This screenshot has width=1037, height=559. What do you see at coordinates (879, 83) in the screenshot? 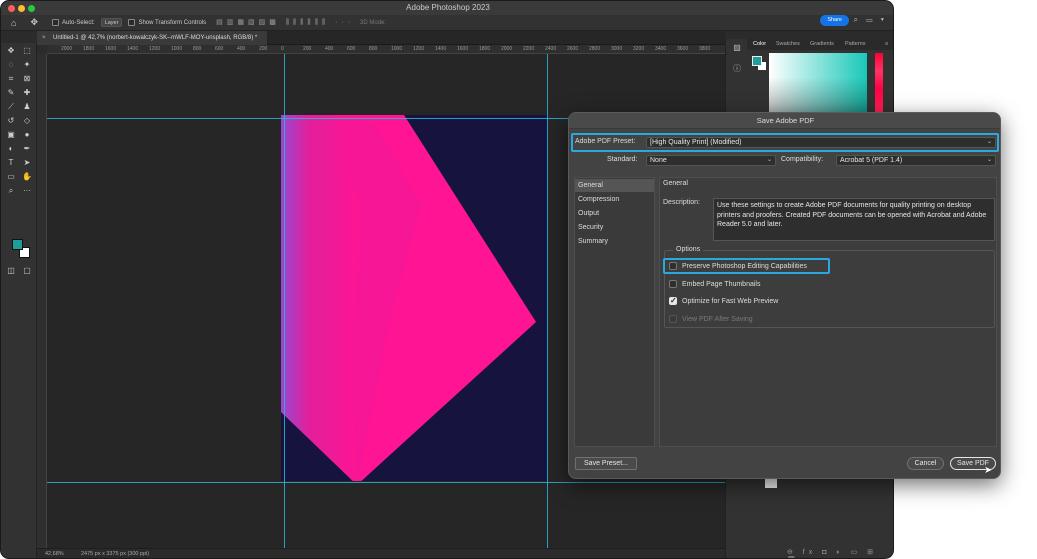
I see `hue-slider` at bounding box center [879, 83].